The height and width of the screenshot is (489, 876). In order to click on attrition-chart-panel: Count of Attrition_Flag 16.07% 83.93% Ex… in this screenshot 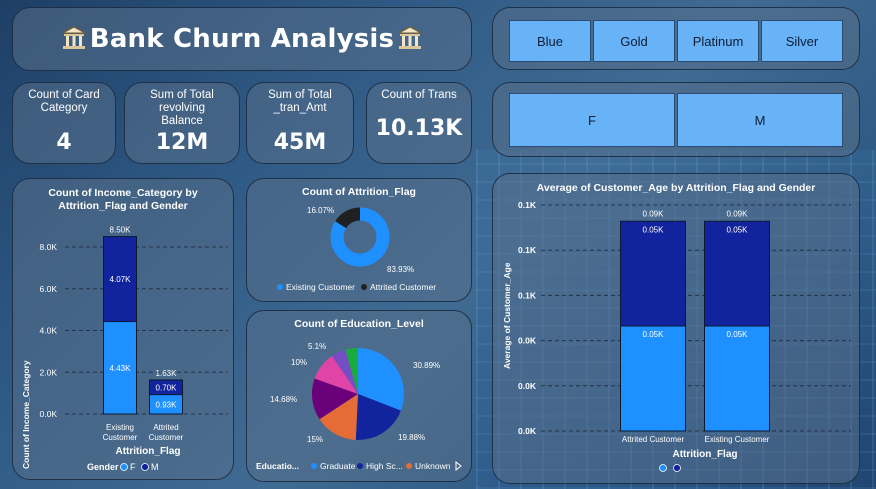, I will do `click(359, 240)`.